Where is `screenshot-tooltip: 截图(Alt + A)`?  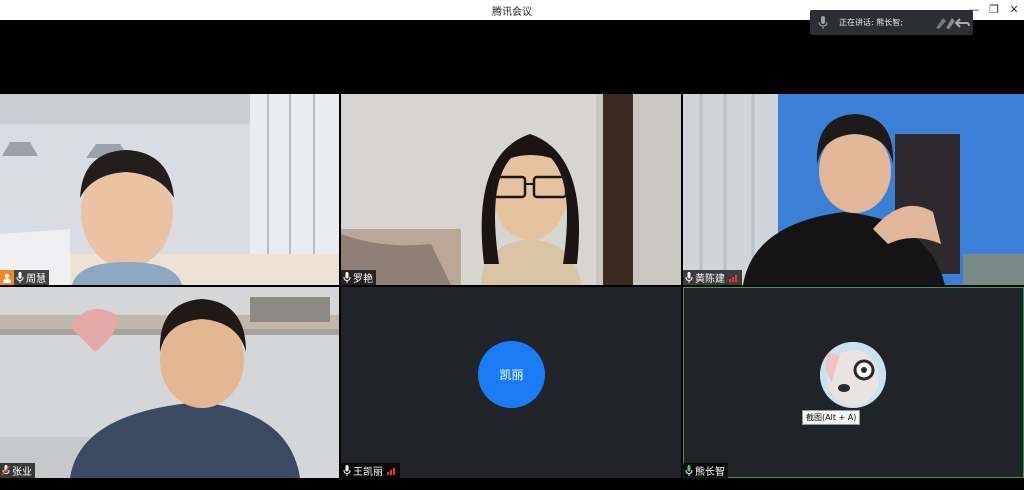
screenshot-tooltip: 截图(Alt + A) is located at coordinates (831, 417).